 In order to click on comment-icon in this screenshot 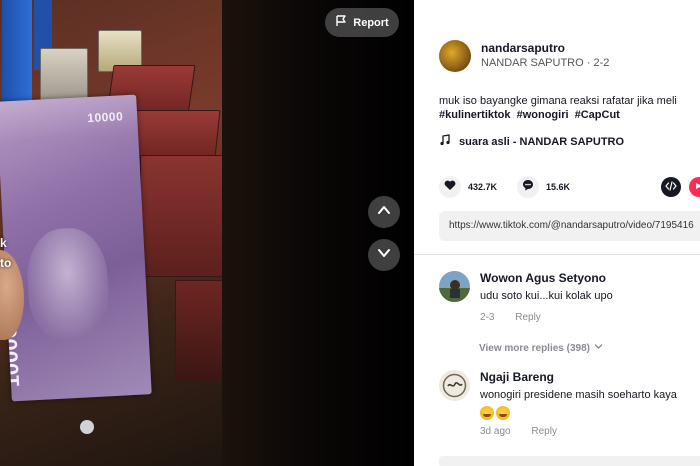, I will do `click(528, 187)`.